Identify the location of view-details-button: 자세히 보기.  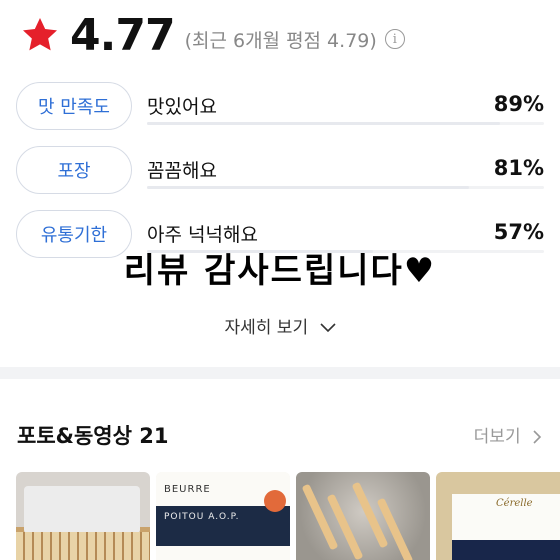
(280, 325).